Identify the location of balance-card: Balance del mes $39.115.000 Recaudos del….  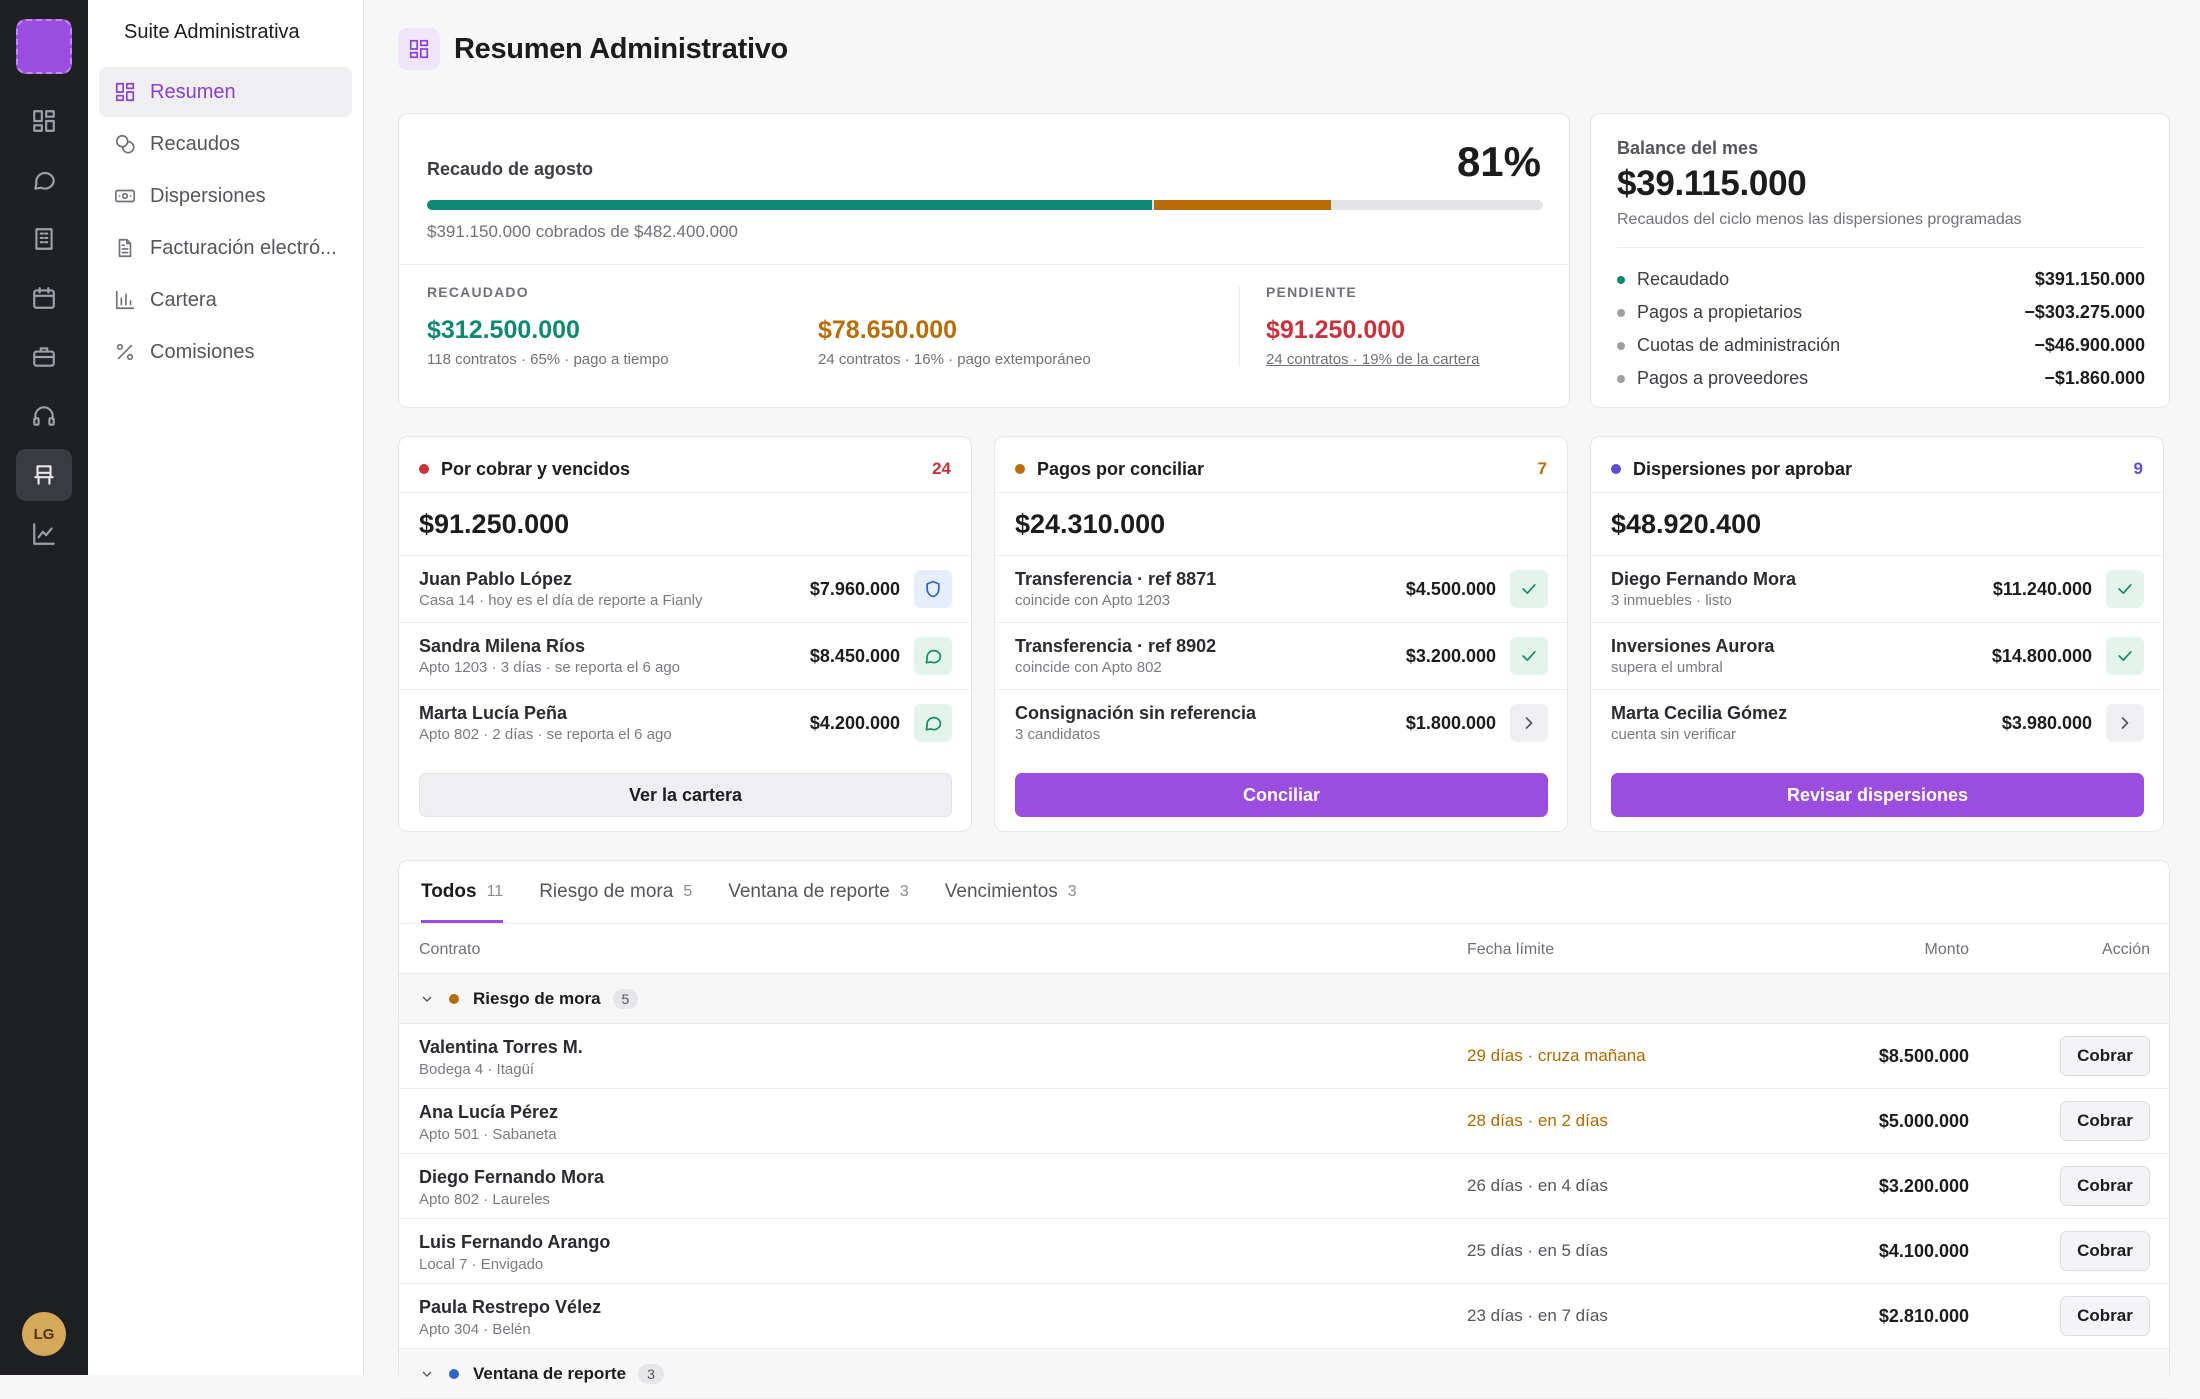
(1880, 260).